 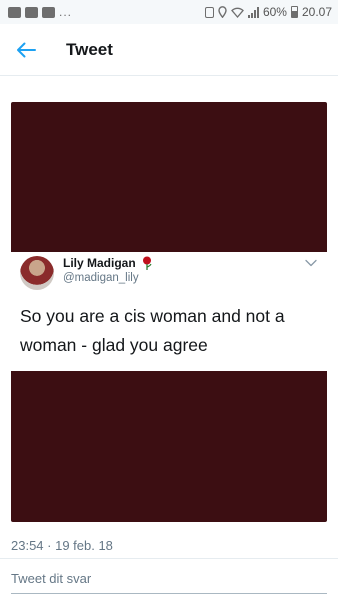 What do you see at coordinates (222, 12) in the screenshot?
I see `location-icon` at bounding box center [222, 12].